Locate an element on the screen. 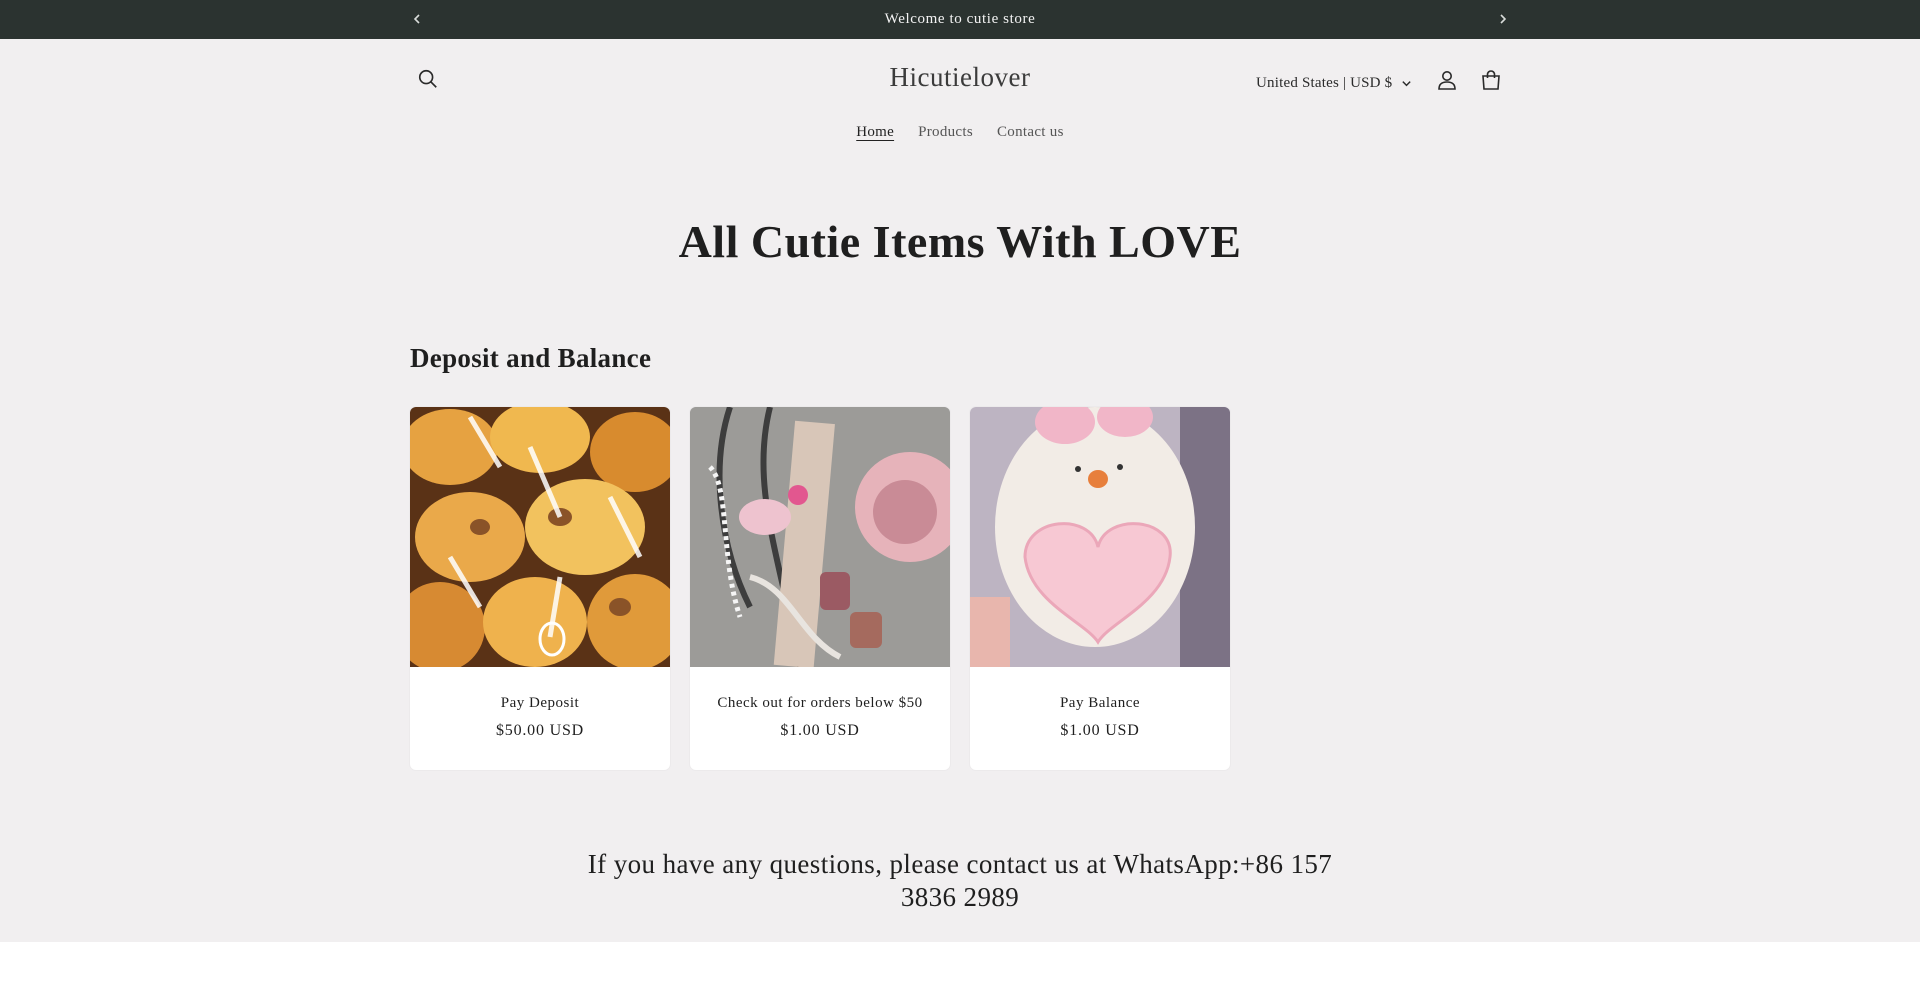  account-icon is located at coordinates (1447, 80).